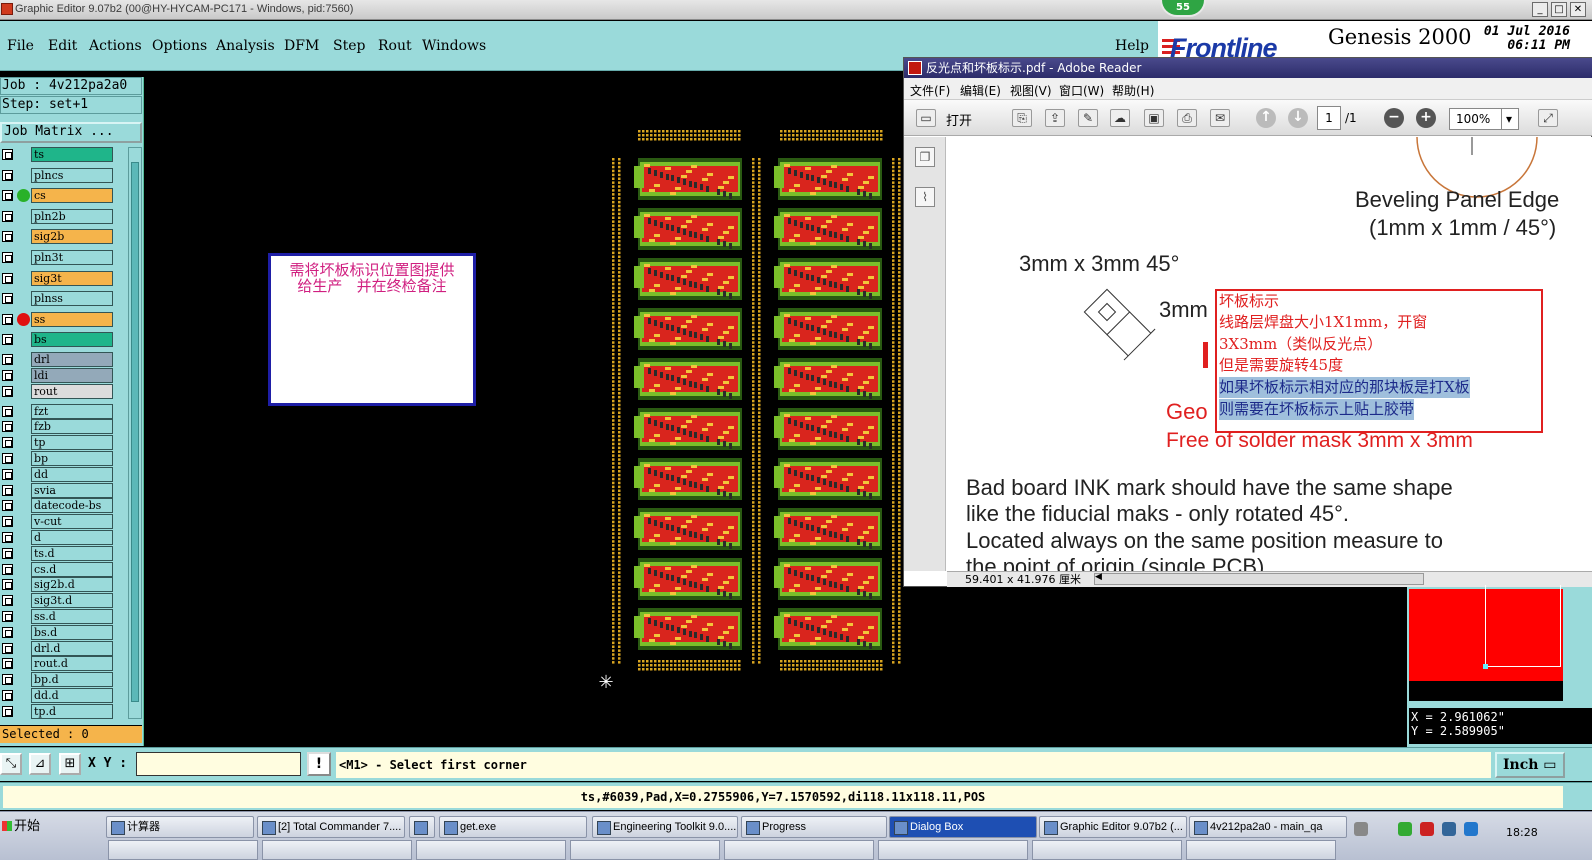  What do you see at coordinates (1578, 9) in the screenshot?
I see `close-button: ✕` at bounding box center [1578, 9].